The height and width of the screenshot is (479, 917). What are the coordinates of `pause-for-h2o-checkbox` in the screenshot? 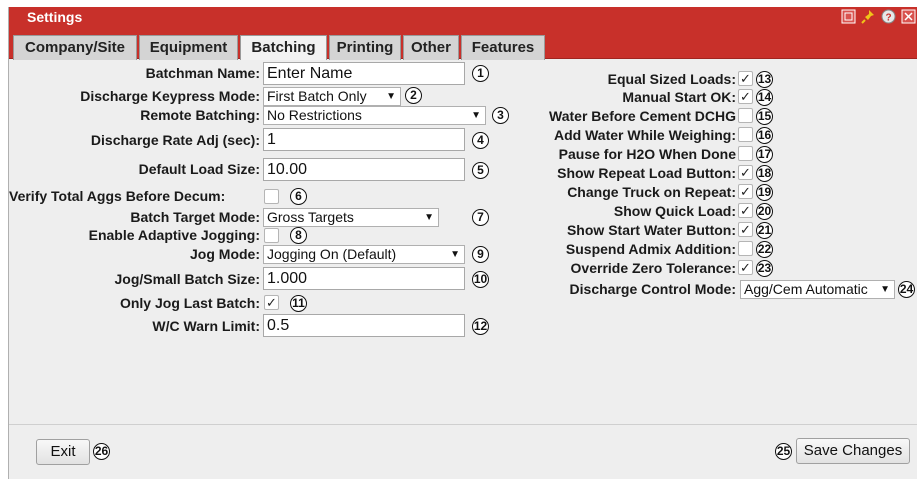 It's located at (745, 153).